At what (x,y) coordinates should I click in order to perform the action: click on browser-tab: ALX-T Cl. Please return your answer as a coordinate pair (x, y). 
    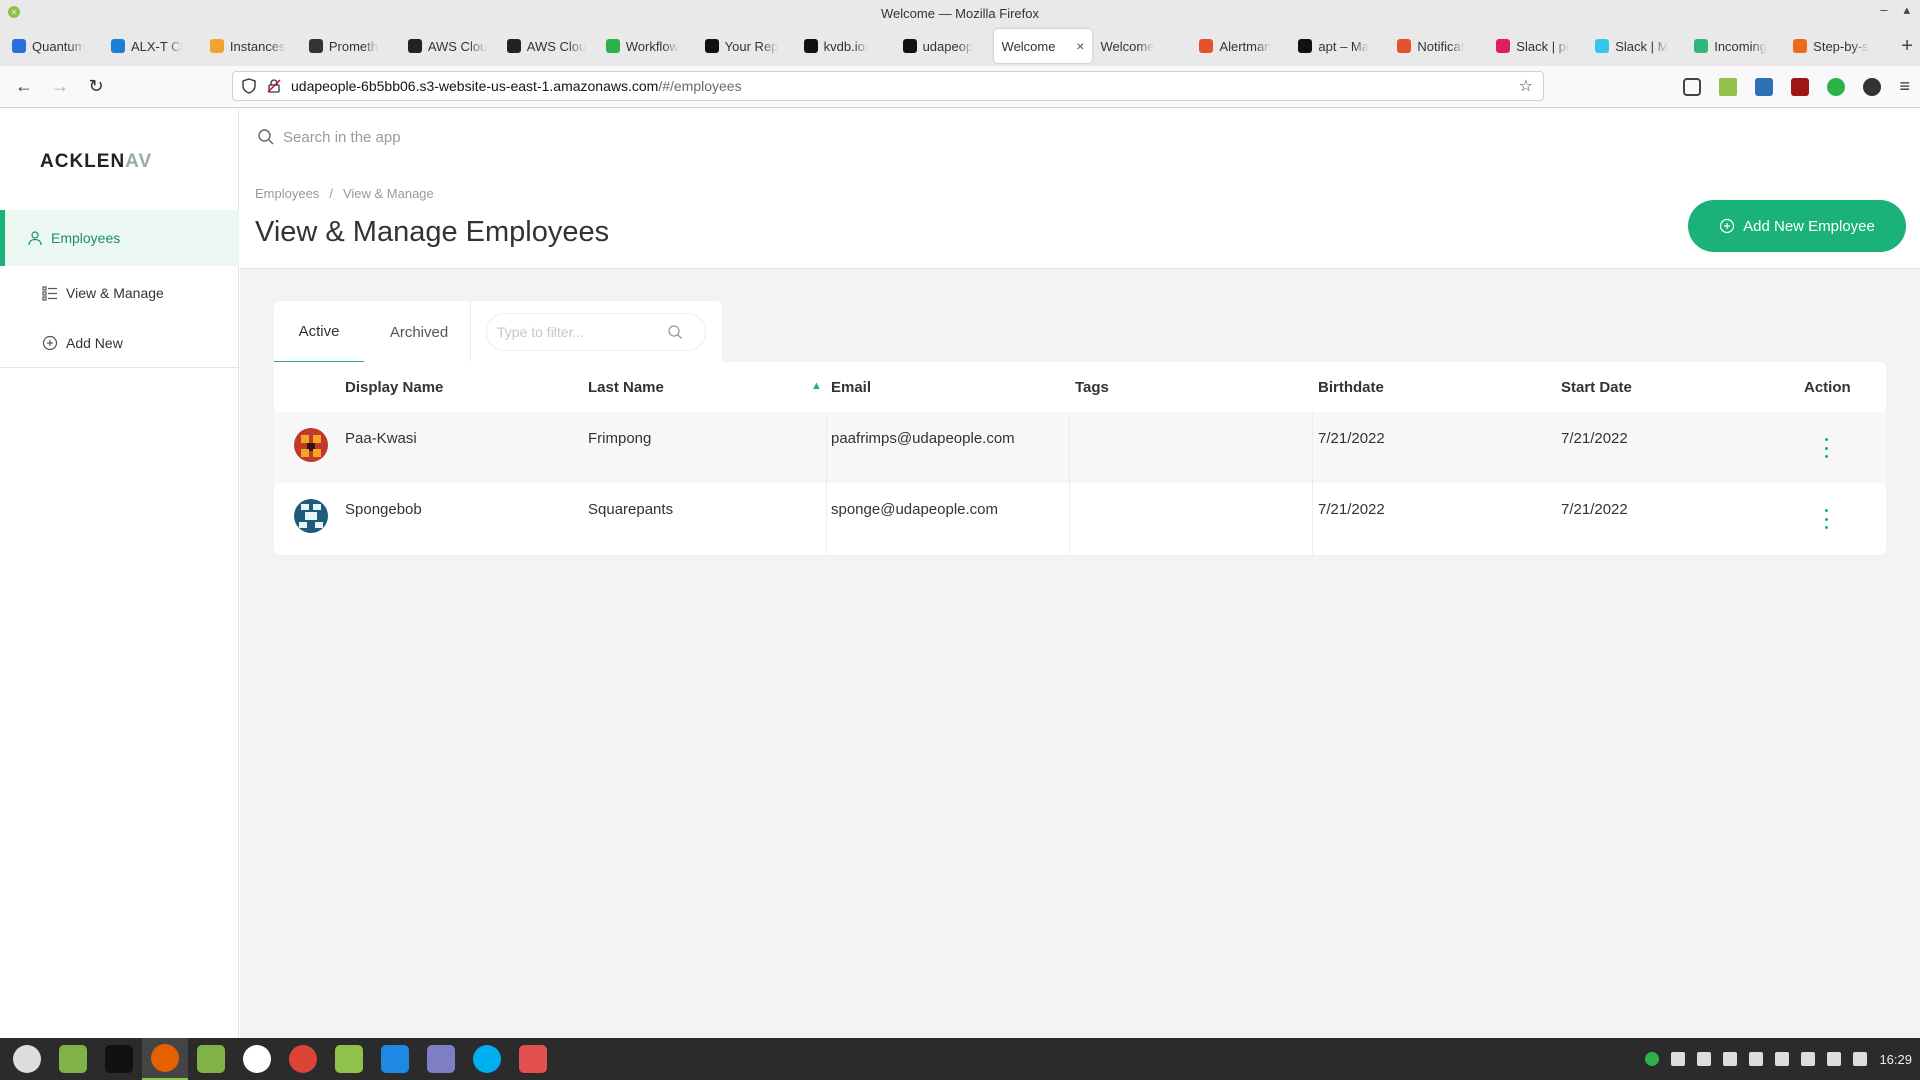
    Looking at the image, I should click on (152, 46).